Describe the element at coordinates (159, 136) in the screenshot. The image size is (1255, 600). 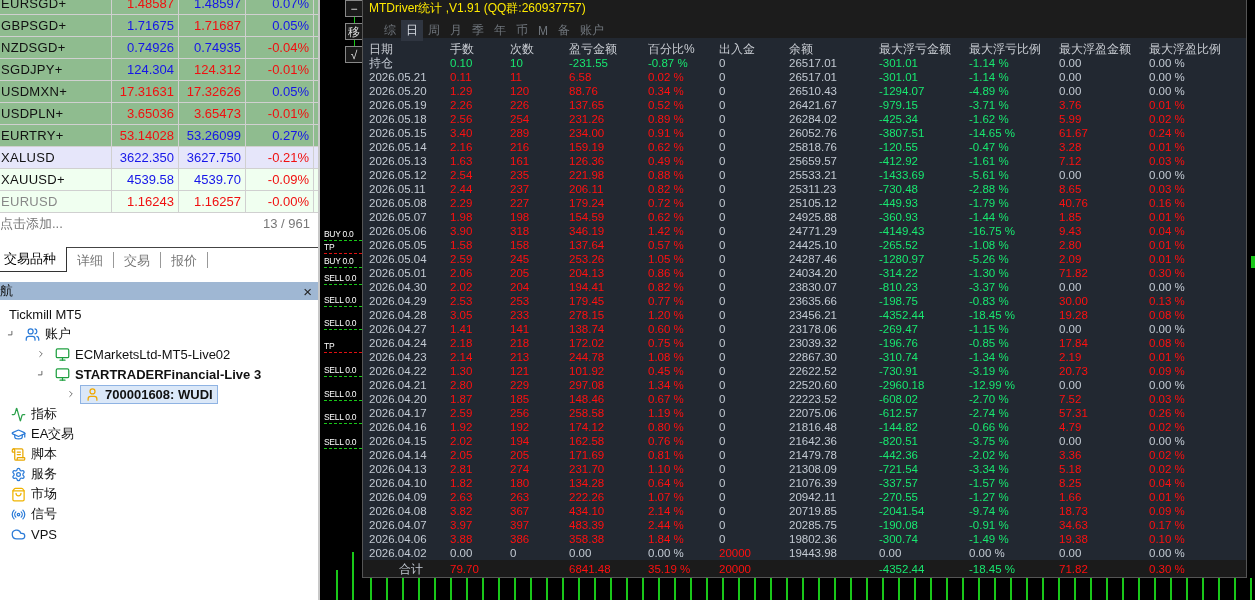
I see `symbol-row: EURTRY+ 53.14028 53.26099 0.27%` at that location.